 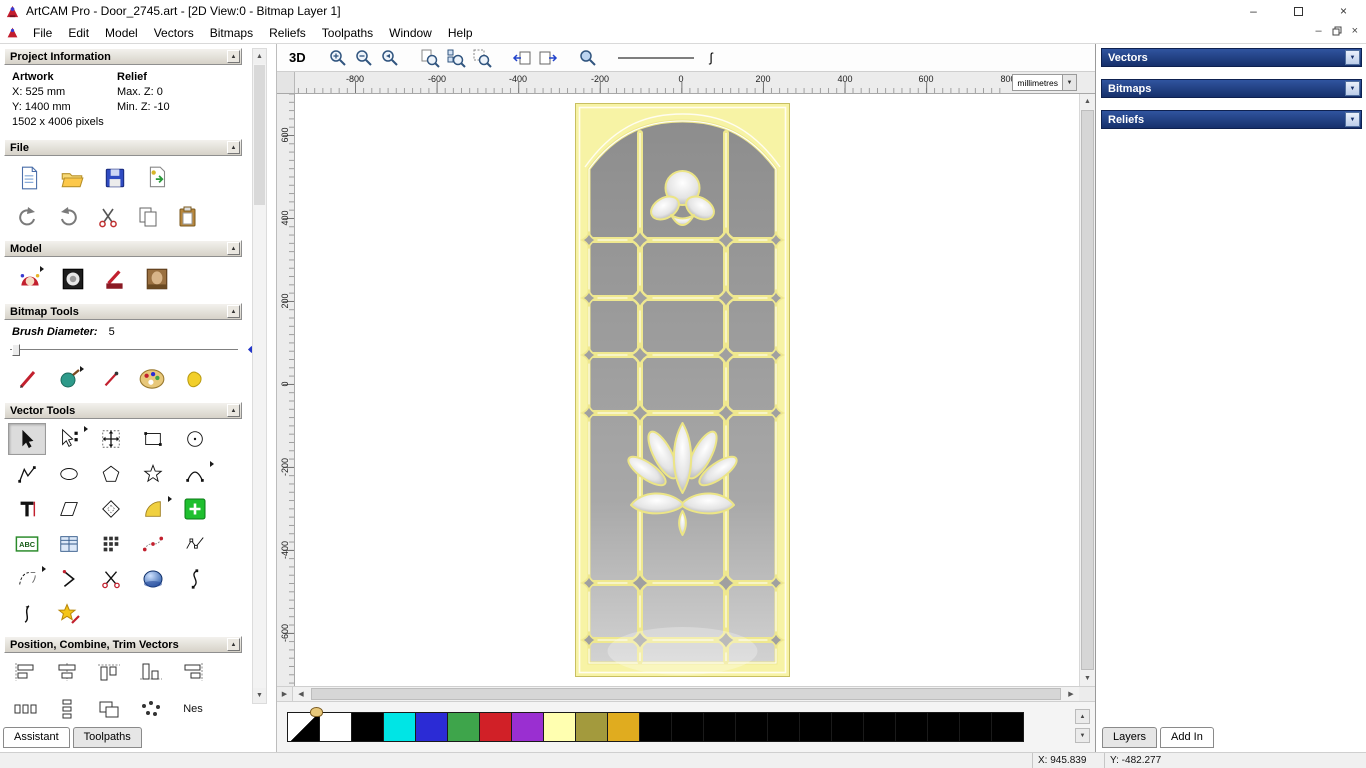 What do you see at coordinates (153, 544) in the screenshot?
I see `paste-along-curve-tool` at bounding box center [153, 544].